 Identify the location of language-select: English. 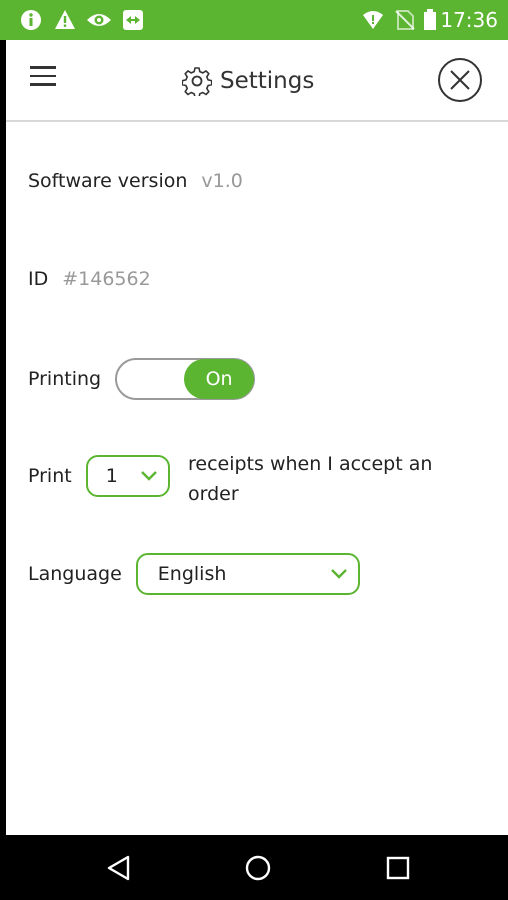
(247, 574).